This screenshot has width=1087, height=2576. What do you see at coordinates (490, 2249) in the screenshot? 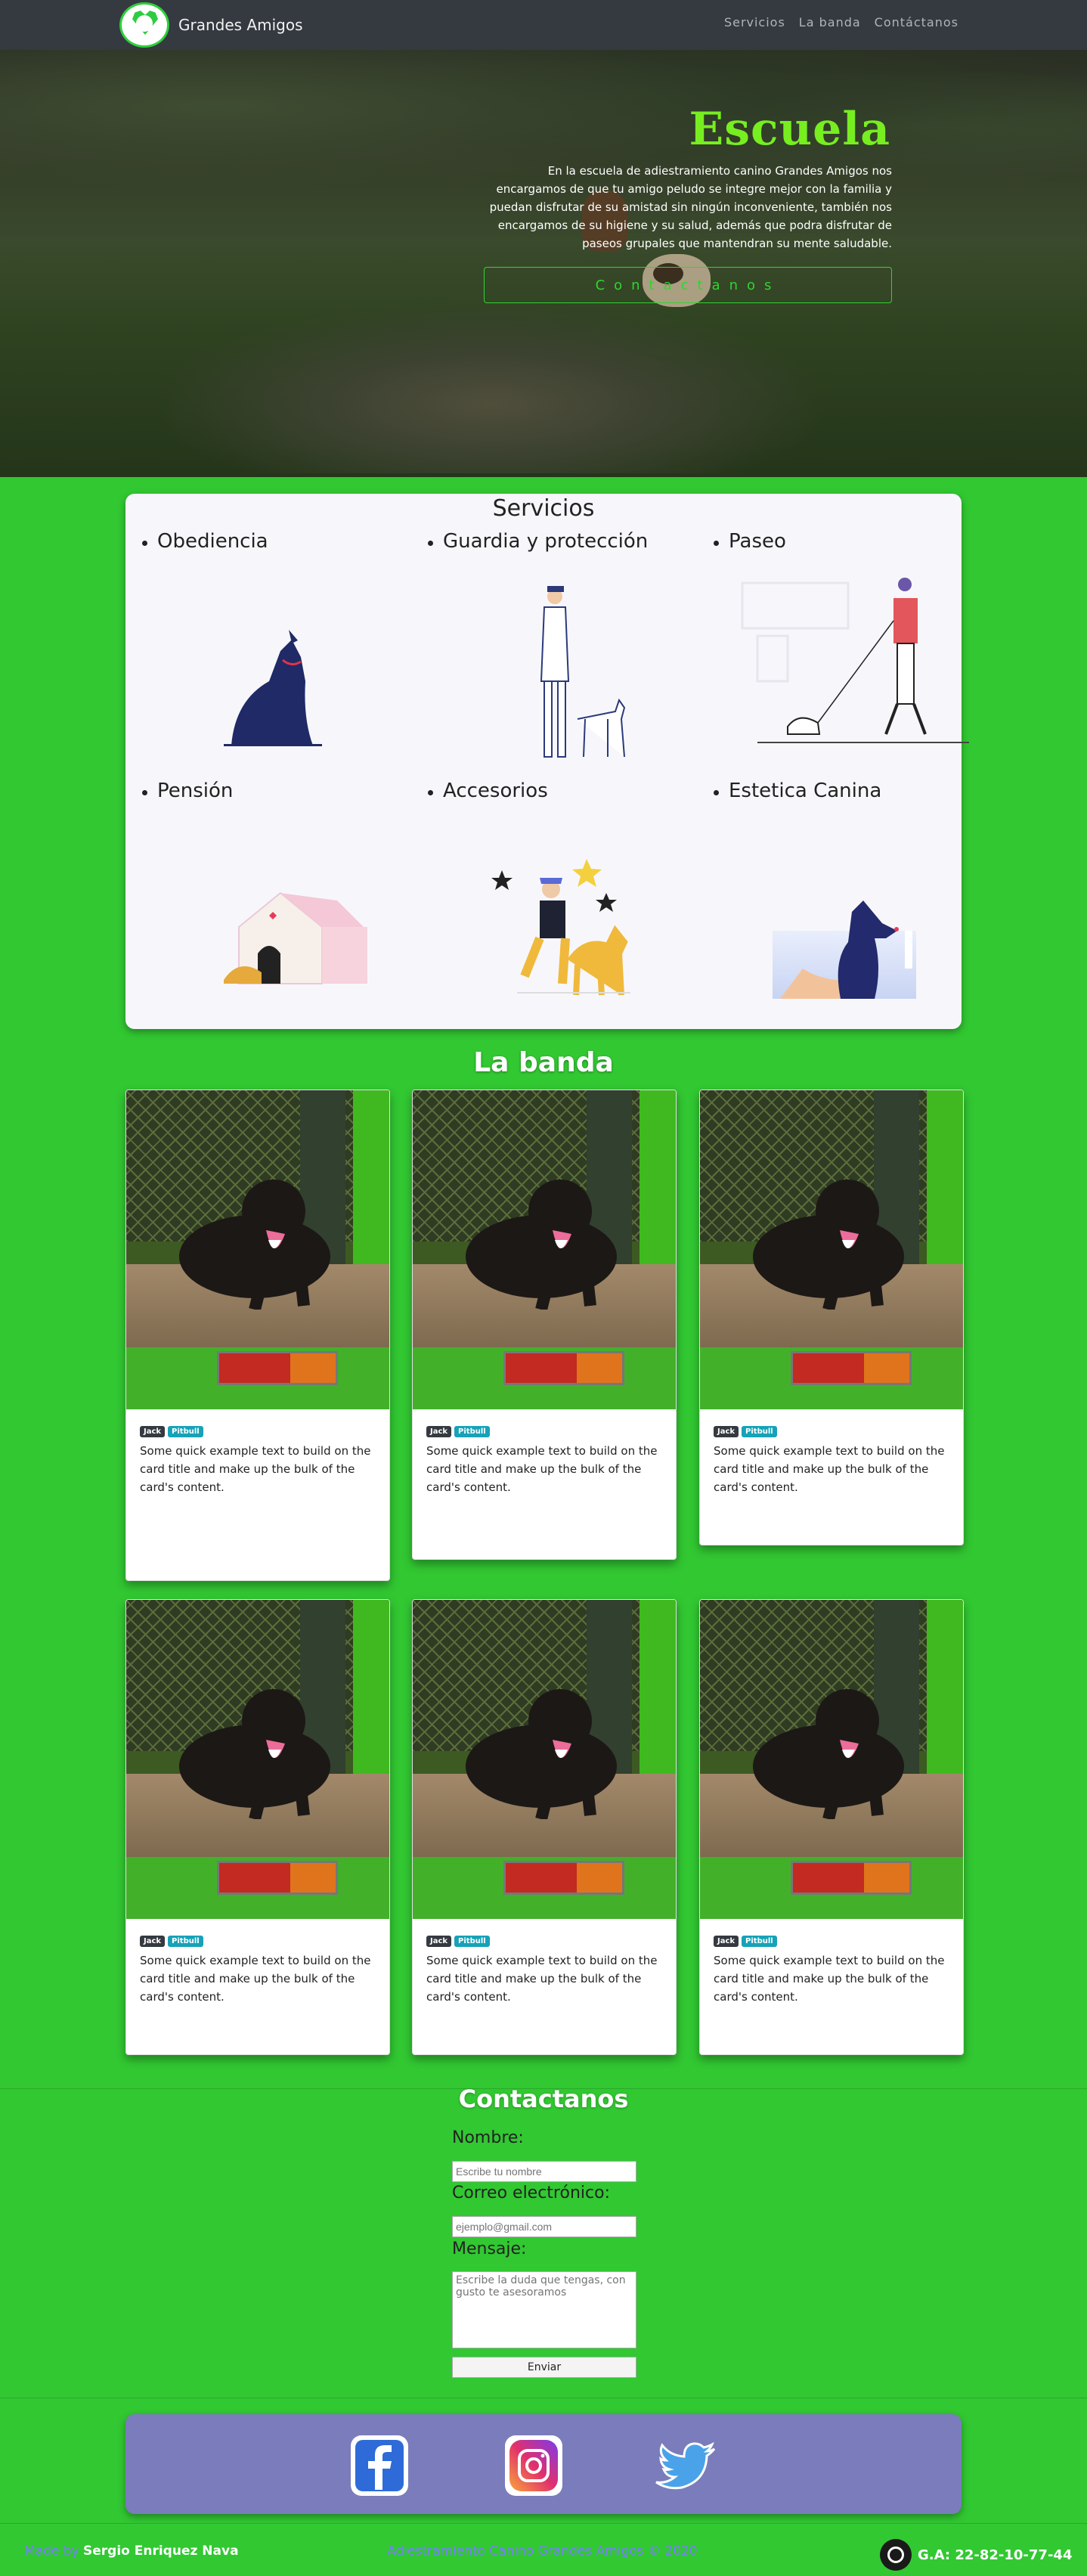
I see `message-label: Mensaje:` at bounding box center [490, 2249].